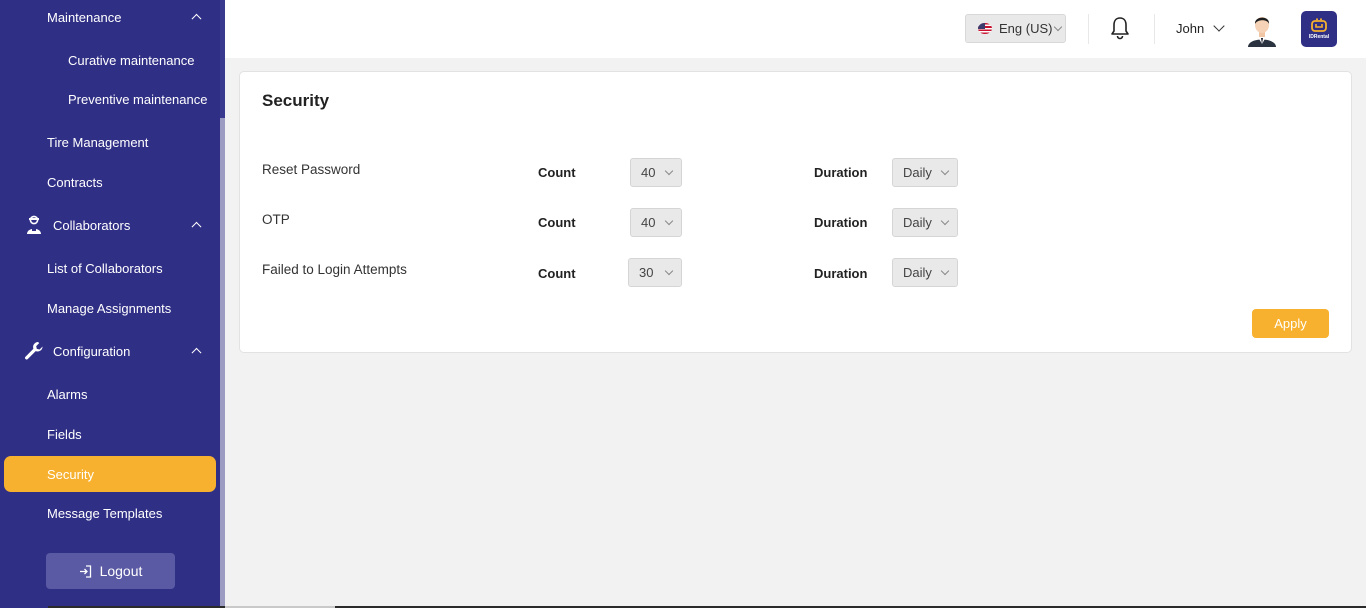  Describe the element at coordinates (110, 474) in the screenshot. I see `sidebar-item-security: Security` at that location.